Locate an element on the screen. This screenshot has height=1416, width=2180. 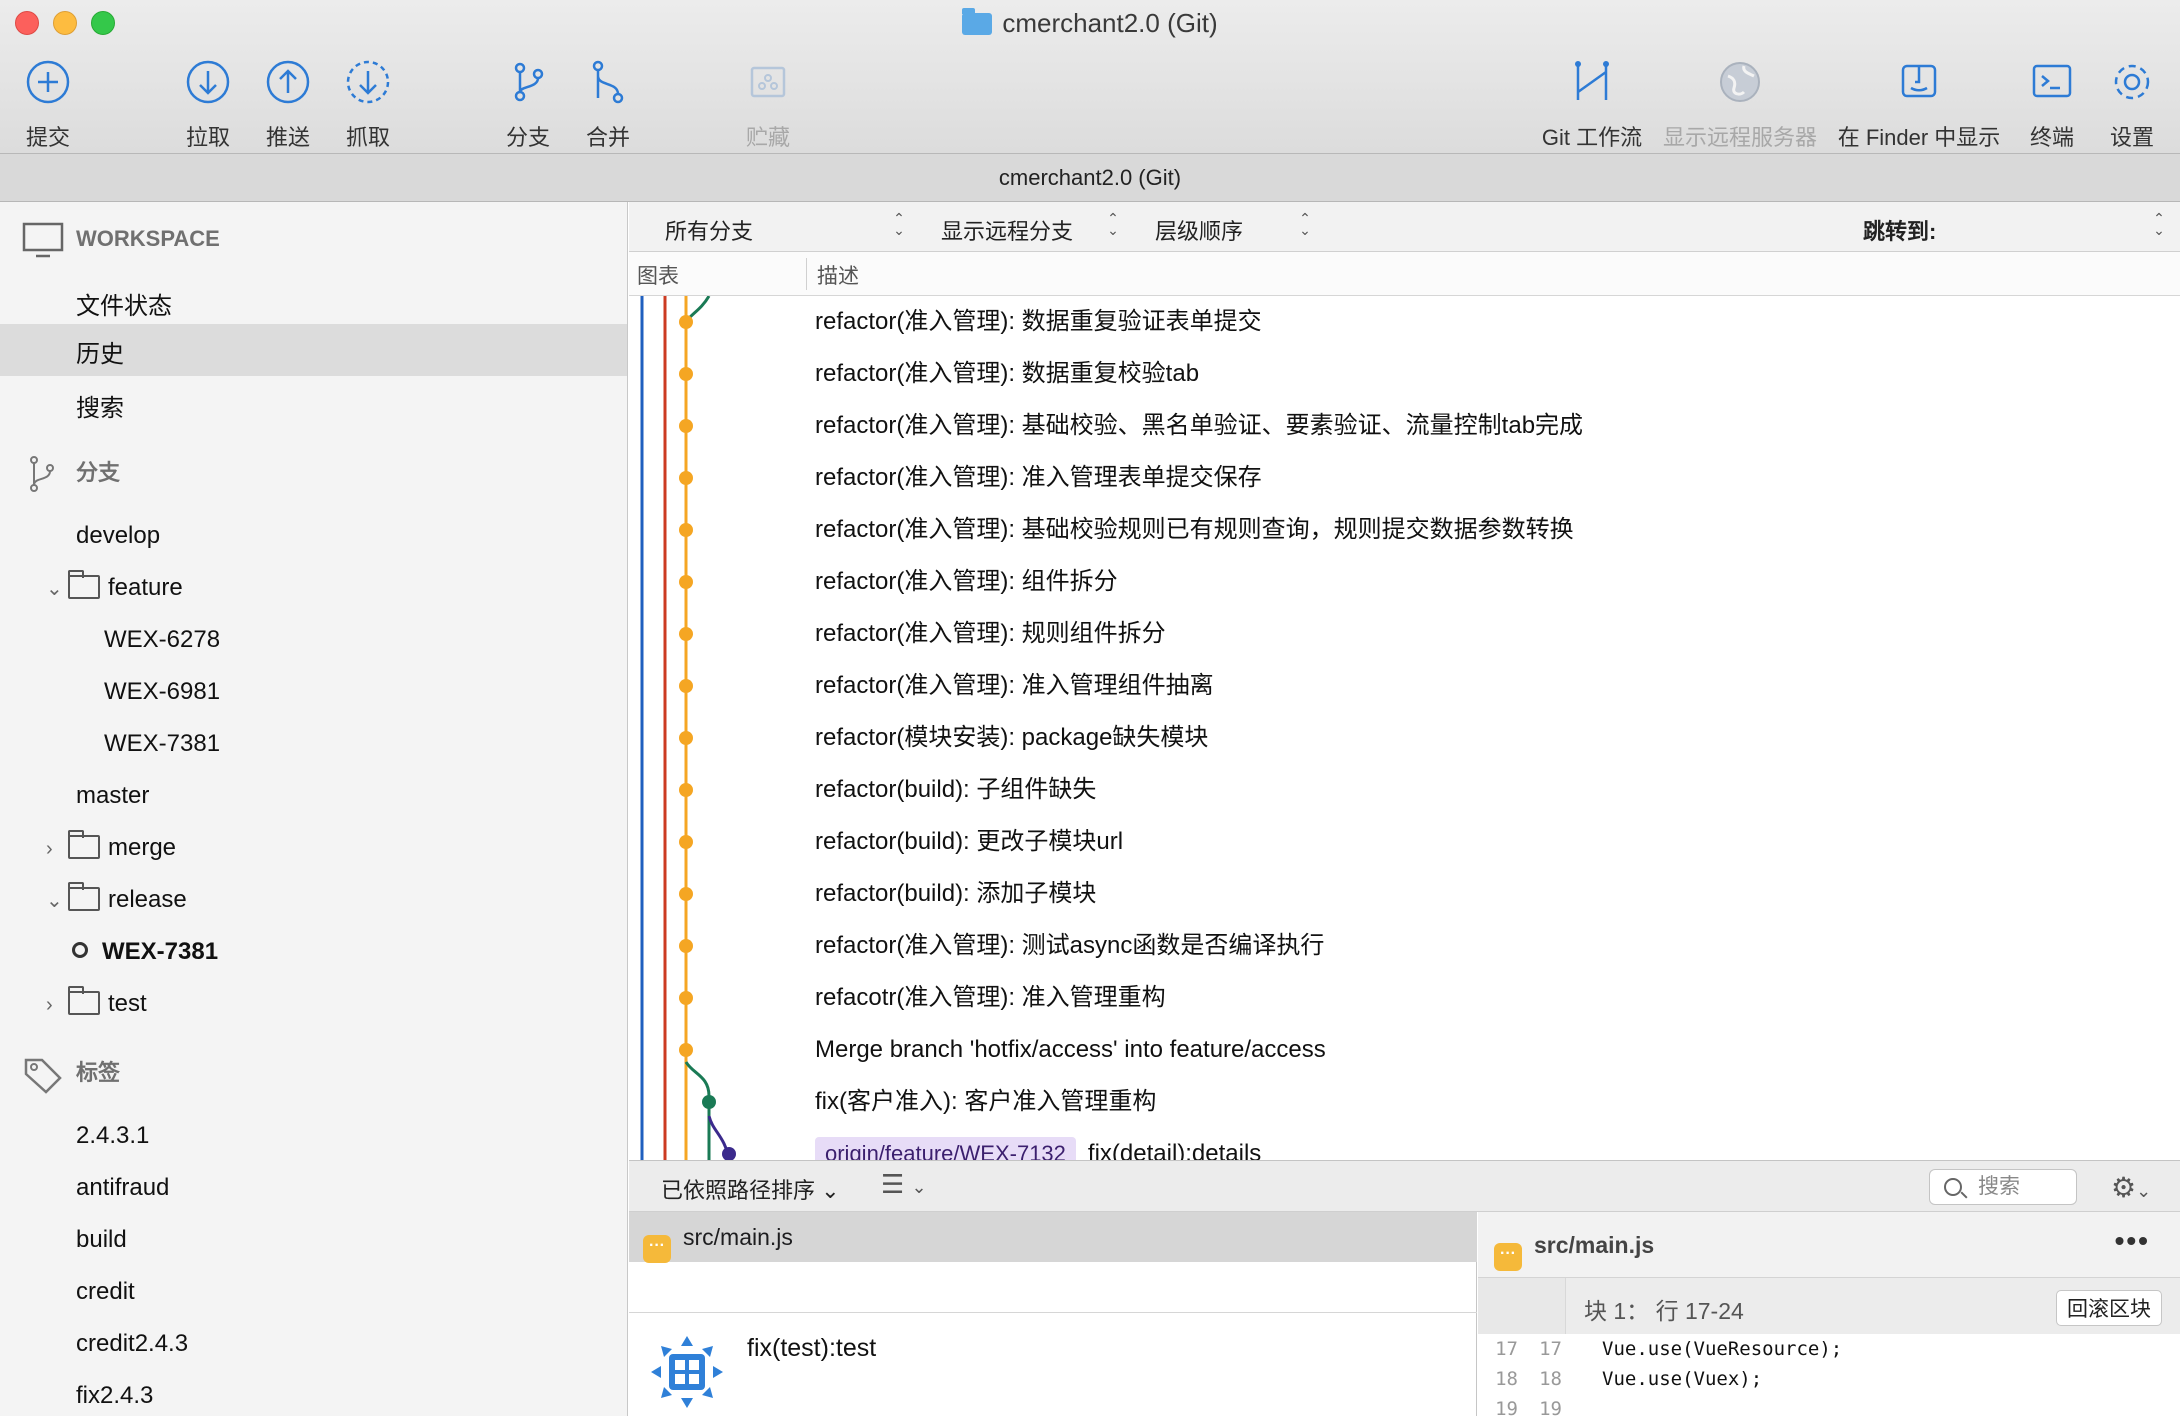
fetch-button: 抓取 is located at coordinates (368, 104).